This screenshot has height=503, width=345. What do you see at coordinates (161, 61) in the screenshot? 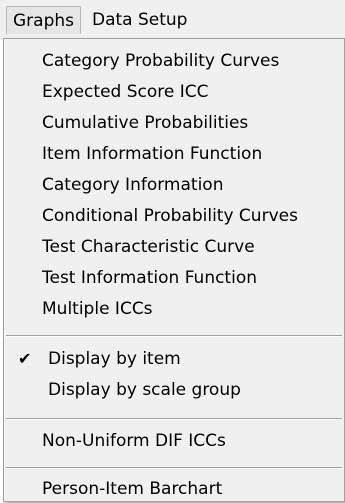
I see `menu-item-label: Category Probability Curves` at bounding box center [161, 61].